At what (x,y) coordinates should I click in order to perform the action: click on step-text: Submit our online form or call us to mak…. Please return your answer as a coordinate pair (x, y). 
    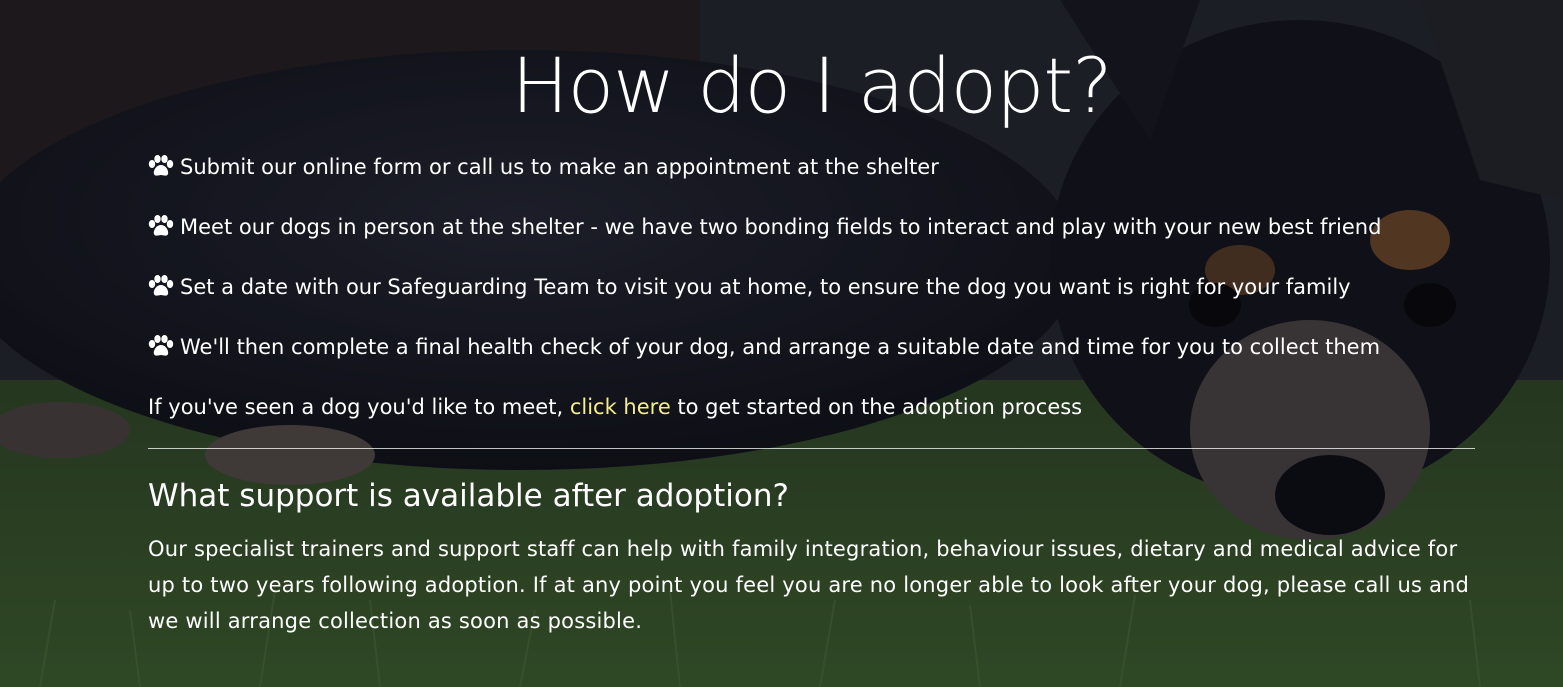
    Looking at the image, I should click on (559, 167).